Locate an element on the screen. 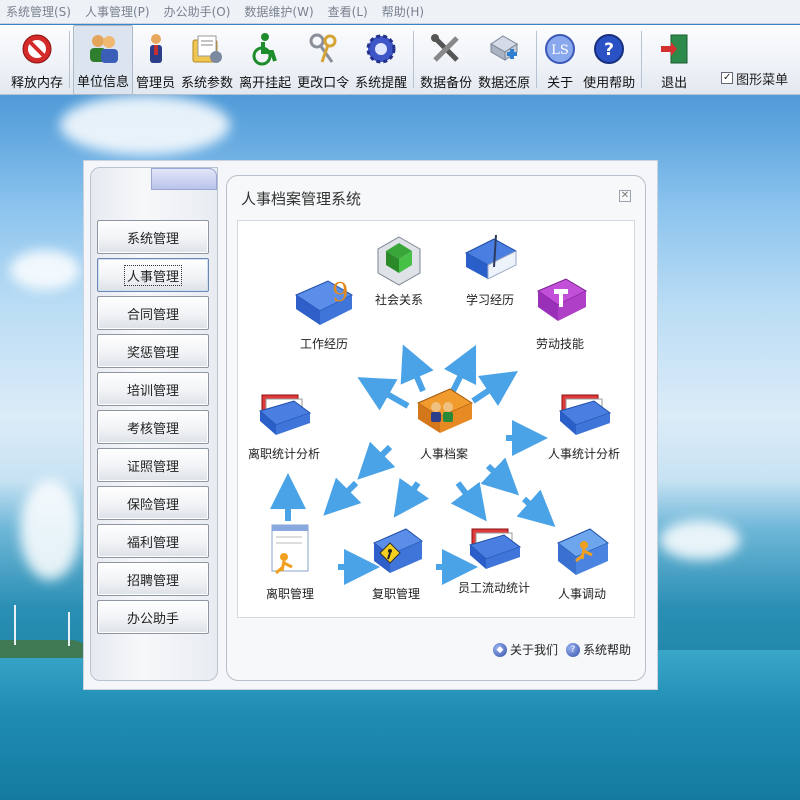  menu-personnel: 人事管理(P) is located at coordinates (117, 11).